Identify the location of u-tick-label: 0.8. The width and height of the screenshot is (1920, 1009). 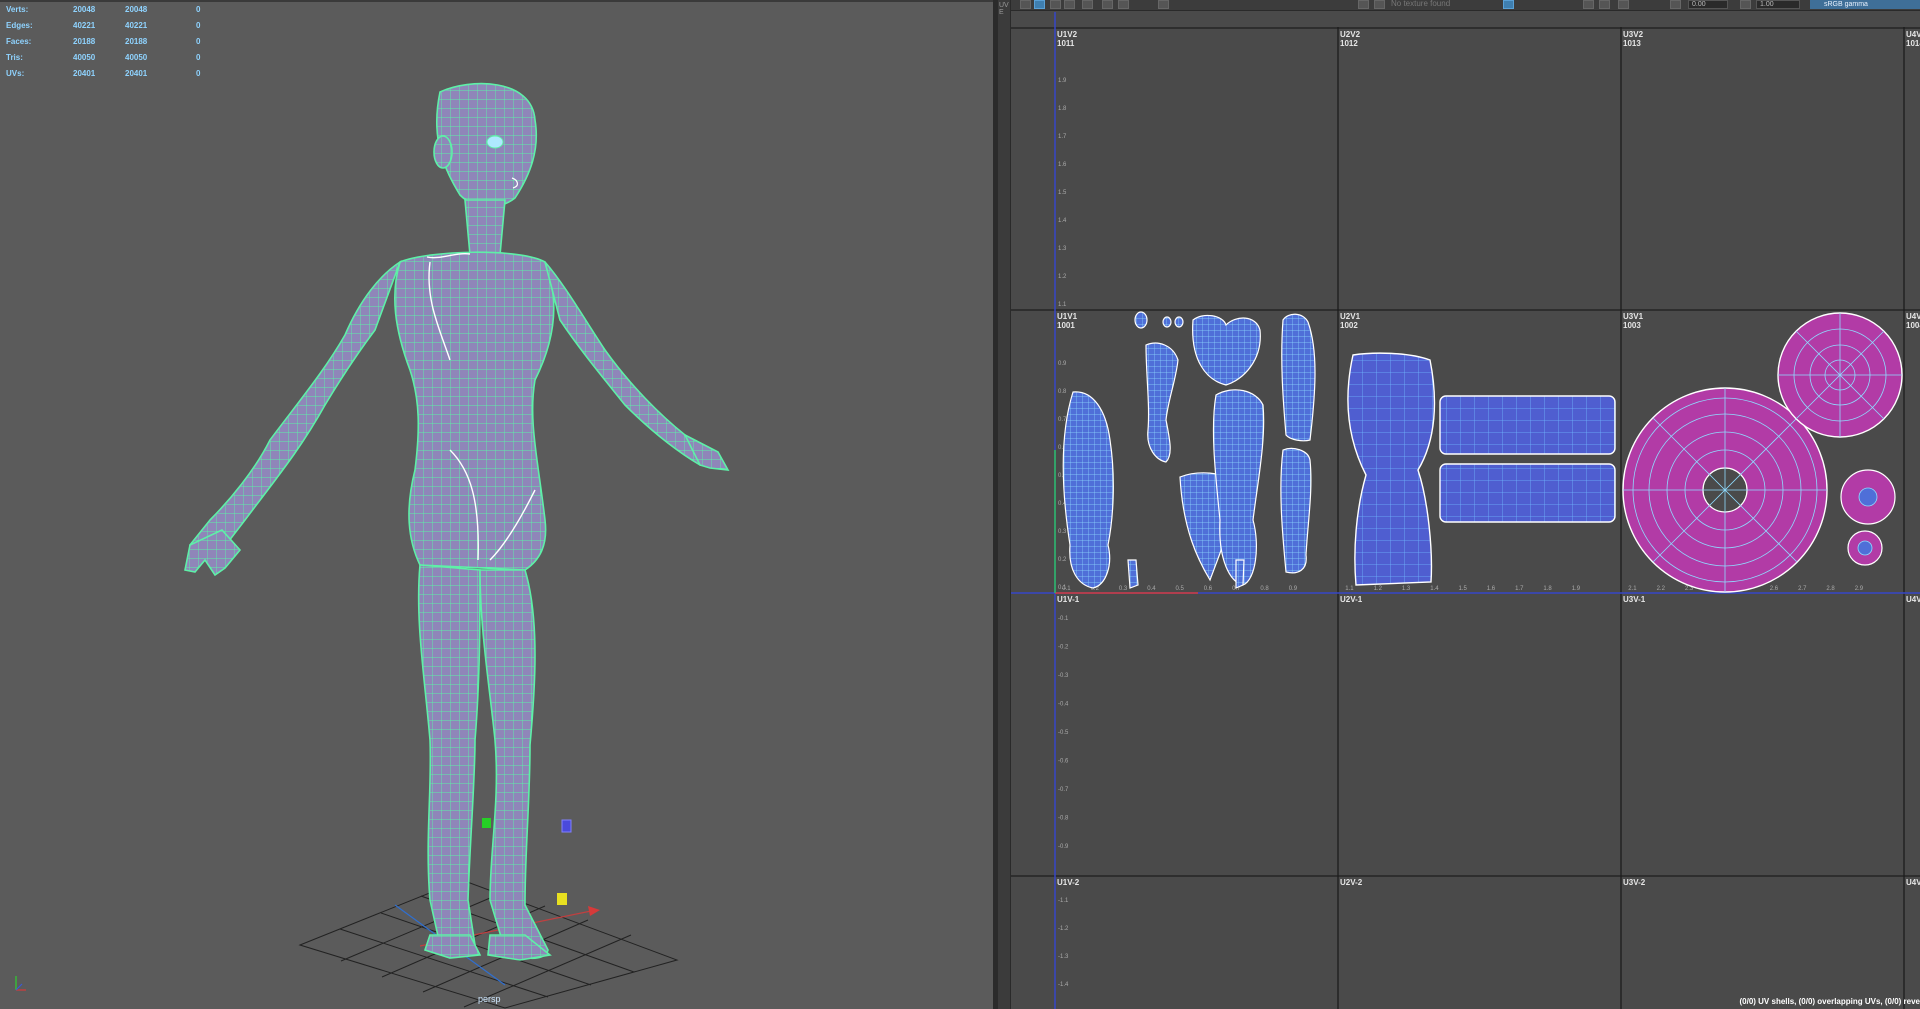
(1264, 589).